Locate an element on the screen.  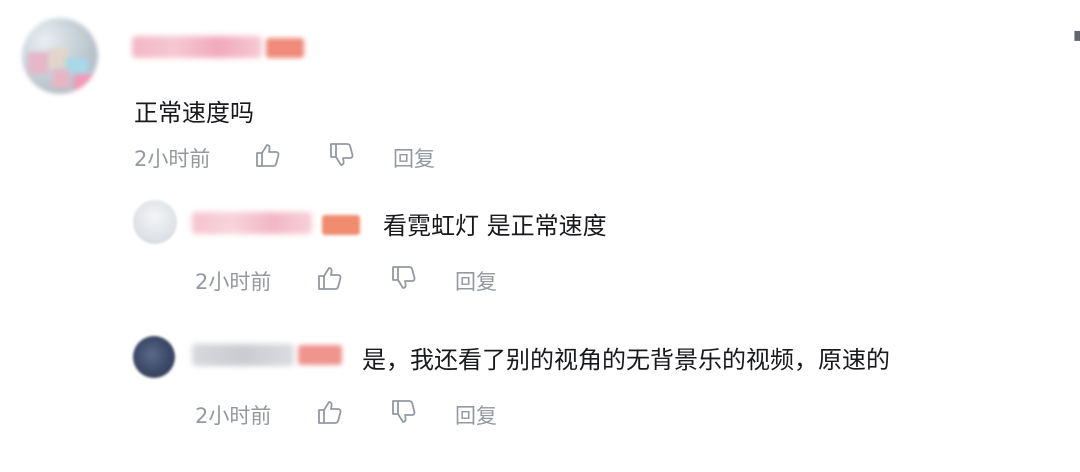
reply-text: 是，我还看了别的视角的无背景乐的视频，原速的 is located at coordinates (626, 360).